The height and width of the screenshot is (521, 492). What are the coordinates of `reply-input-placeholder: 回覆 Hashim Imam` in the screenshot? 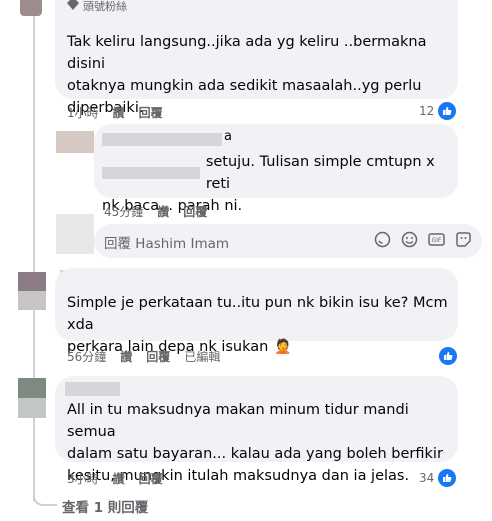 It's located at (166, 242).